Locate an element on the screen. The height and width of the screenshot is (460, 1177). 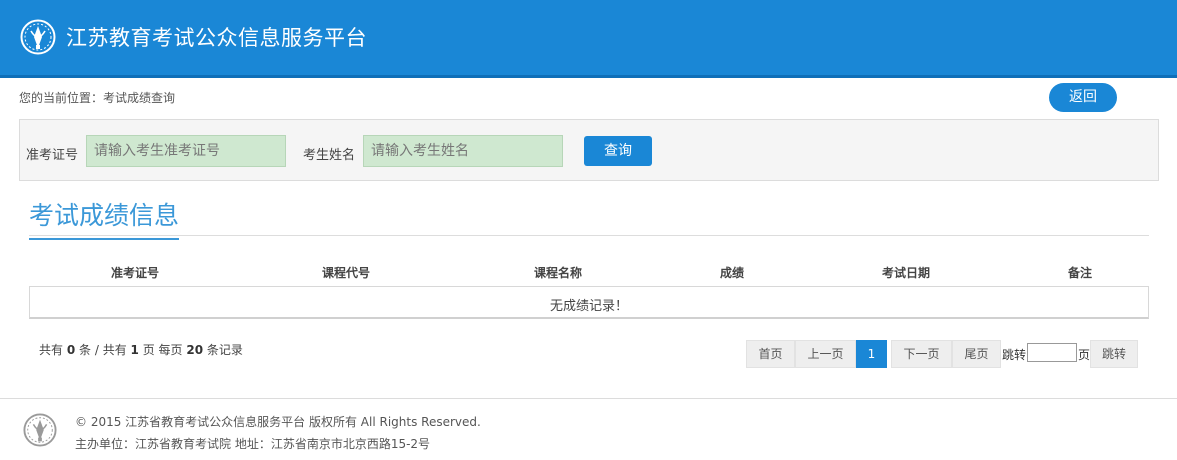
column-header-ticket-number: 准考证号 is located at coordinates (135, 273).